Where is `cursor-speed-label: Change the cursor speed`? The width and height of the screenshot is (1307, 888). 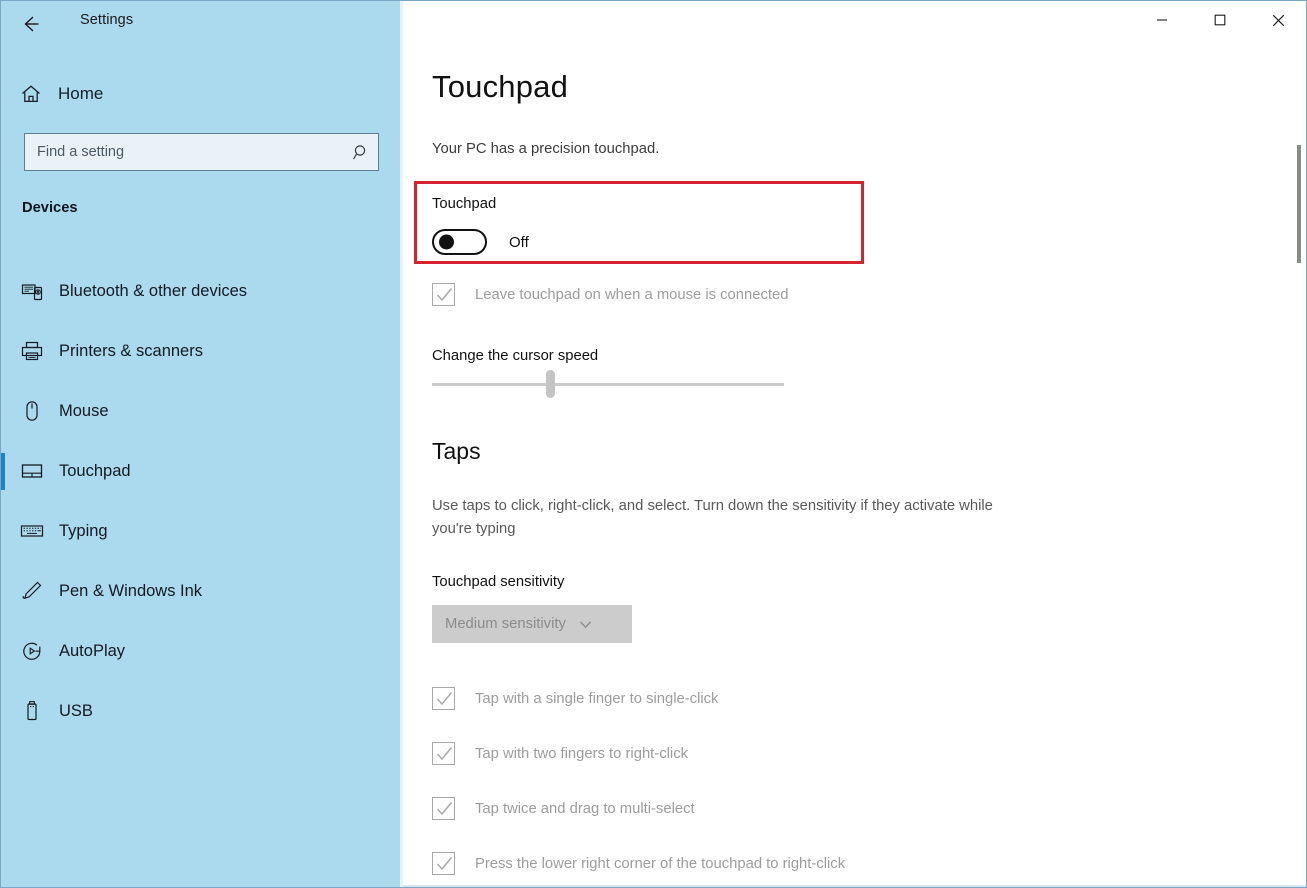
cursor-speed-label: Change the cursor speed is located at coordinates (515, 356).